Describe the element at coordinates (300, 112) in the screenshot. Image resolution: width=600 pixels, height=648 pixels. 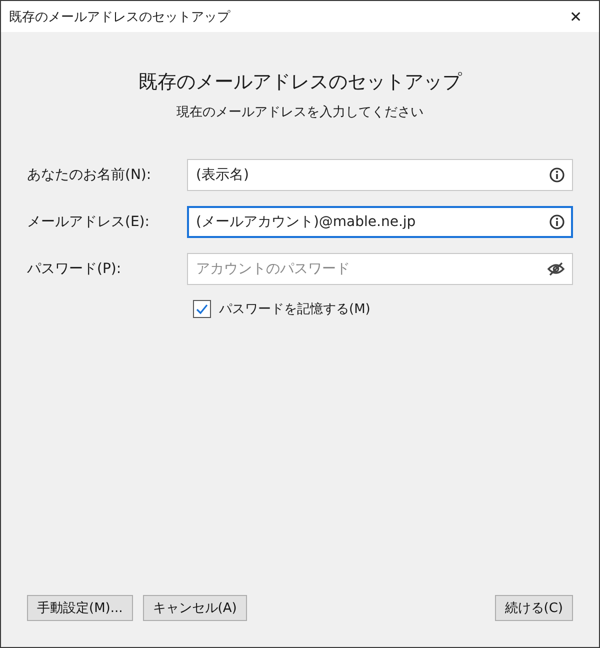
I see `dialog-subheading: 現在のメールアドレスを入力してください` at that location.